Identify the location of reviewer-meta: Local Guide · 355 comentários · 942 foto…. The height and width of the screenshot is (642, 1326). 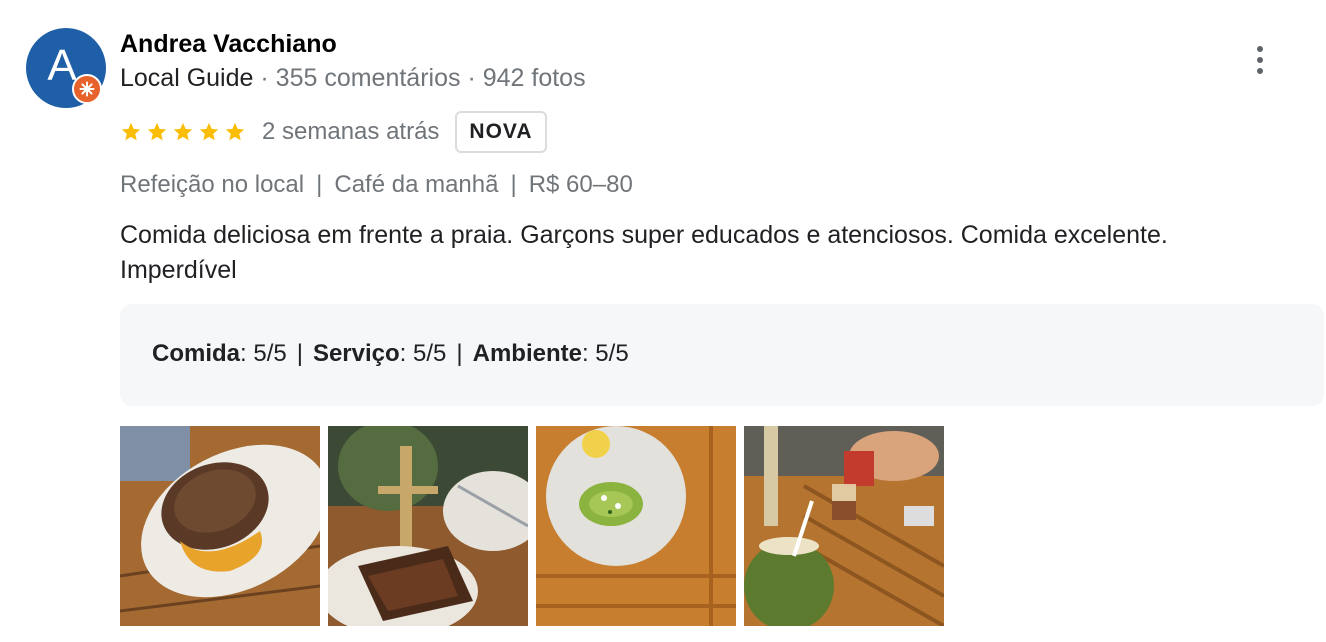
(353, 78).